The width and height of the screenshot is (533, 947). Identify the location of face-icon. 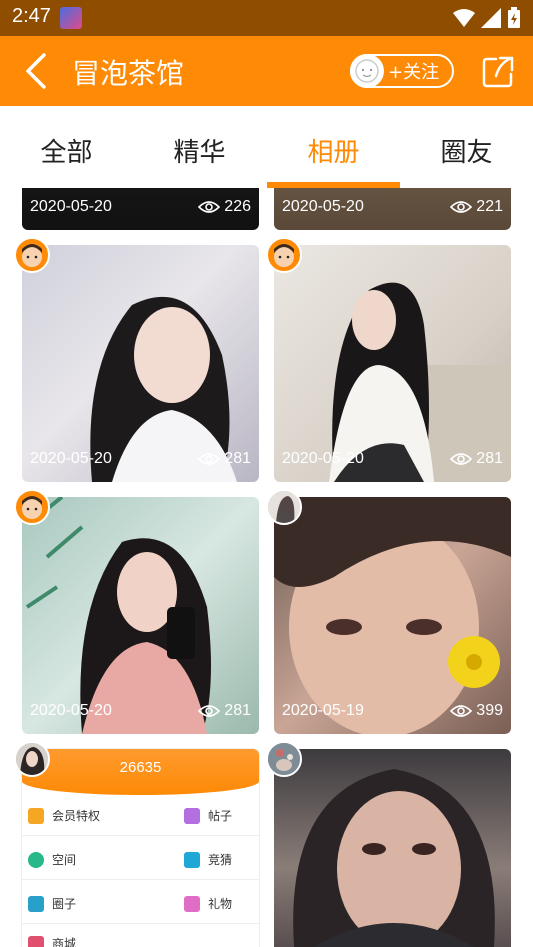
(367, 71).